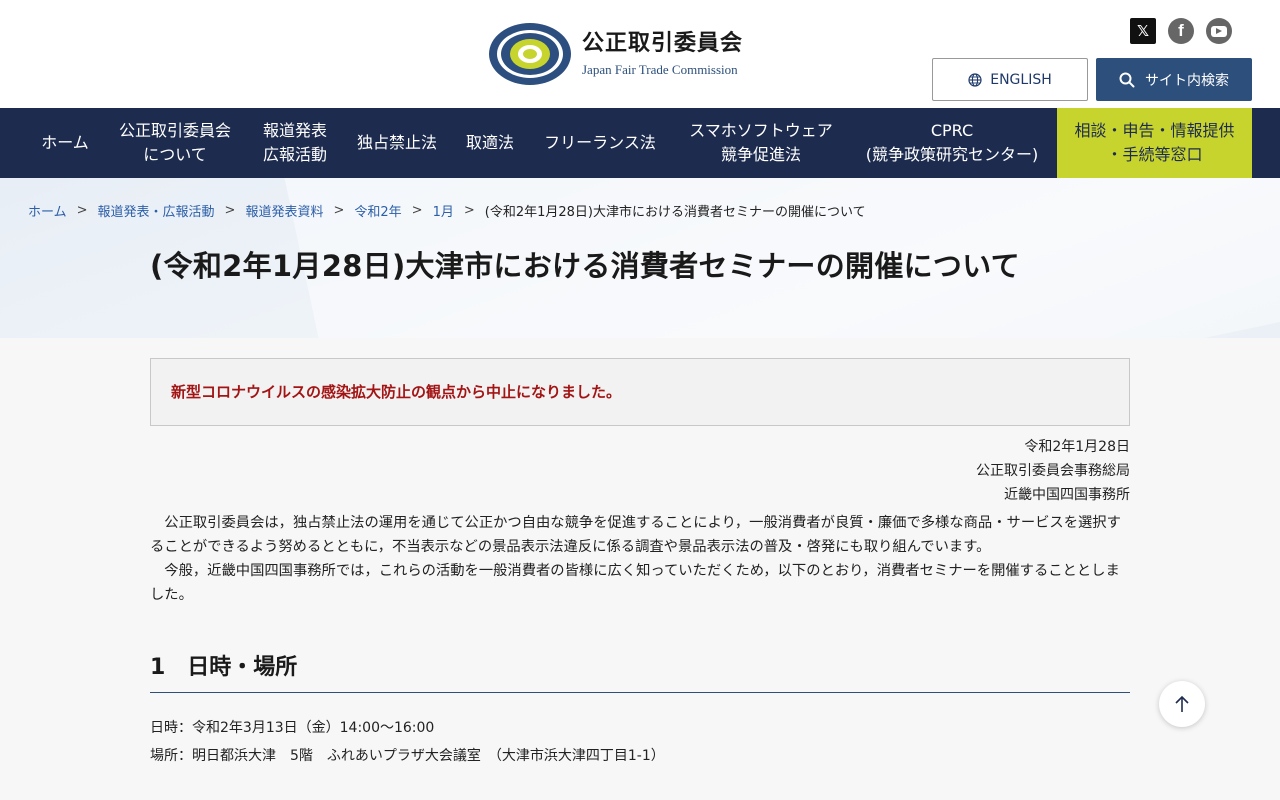 This screenshot has width=1280, height=800. Describe the element at coordinates (1219, 31) in the screenshot. I see `youtube-icon` at that location.